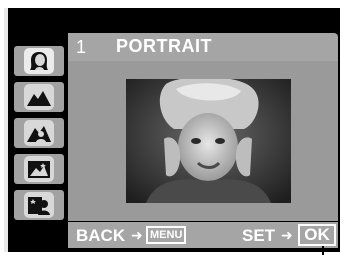  I want to click on mode-title: PORTRAIT, so click(164, 46).